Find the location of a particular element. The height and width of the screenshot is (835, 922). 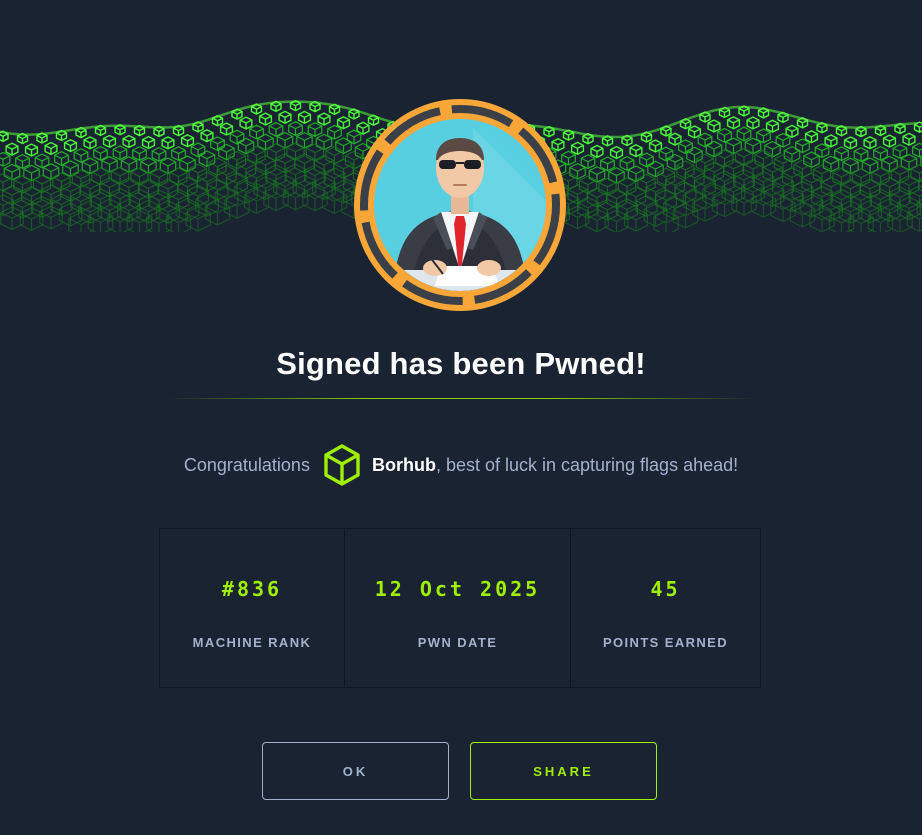

title-divider is located at coordinates (461, 398).